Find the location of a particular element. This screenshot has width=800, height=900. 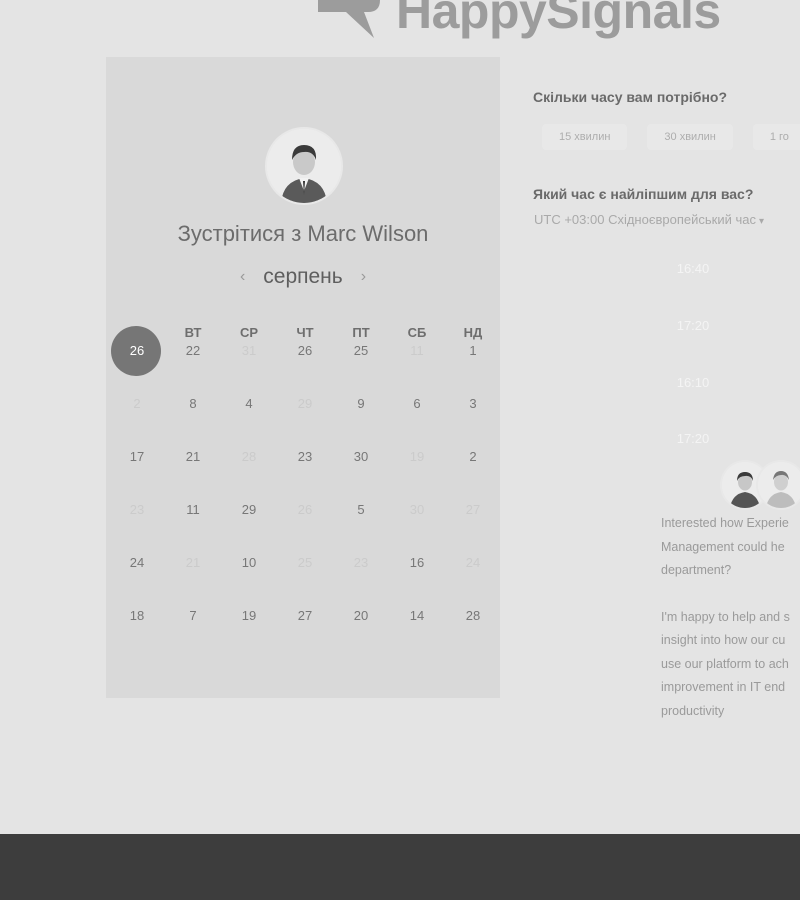

calendar-day: 7 is located at coordinates (193, 616).